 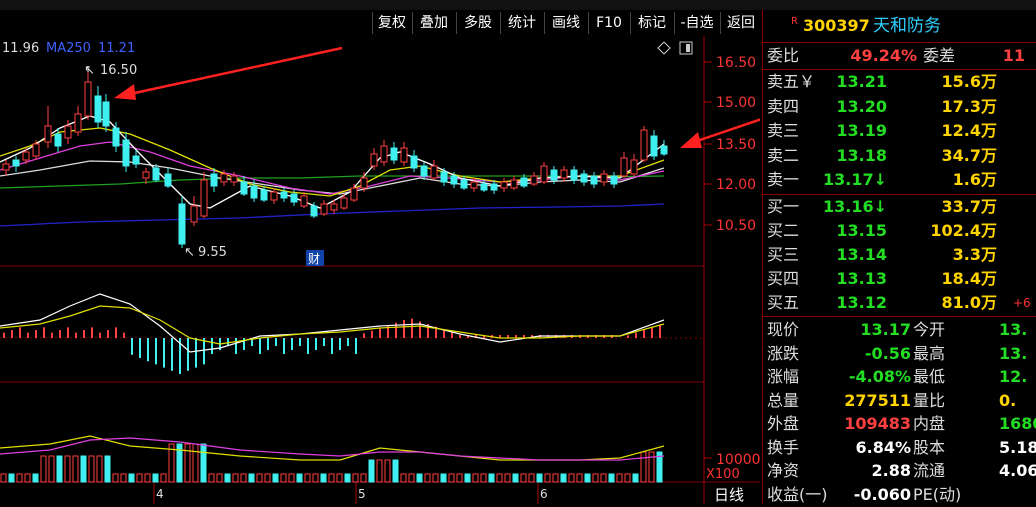 I want to click on price-axis: 16.50 15.00 13.50 12.00 10.50 10000 X100, so click(x=732, y=268).